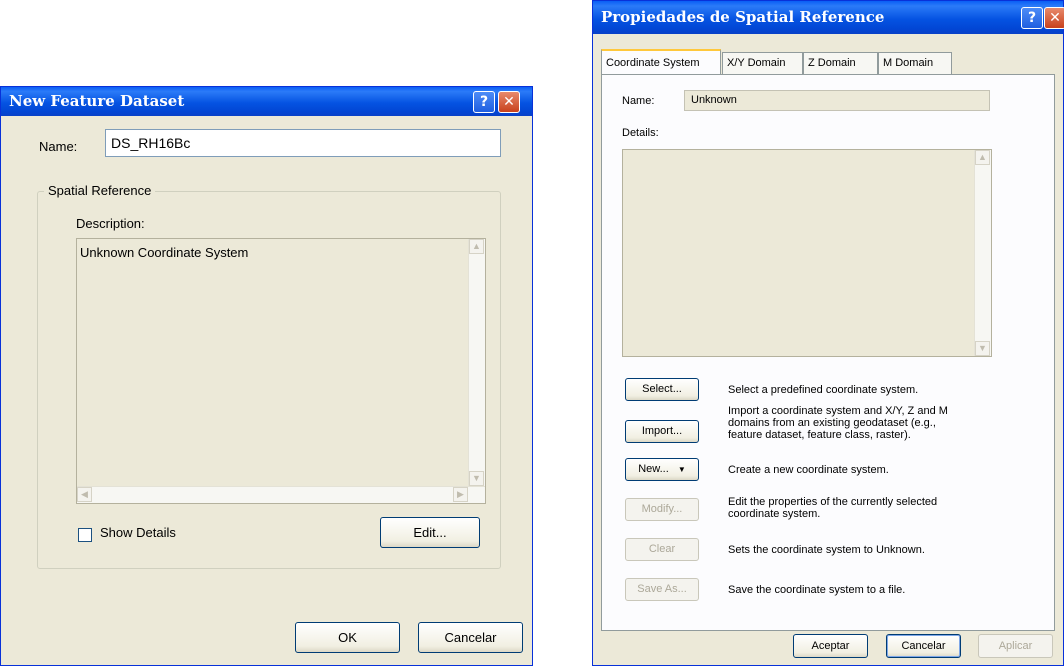 The height and width of the screenshot is (666, 1064). I want to click on description-text: Unknown Coordinate System, so click(164, 252).